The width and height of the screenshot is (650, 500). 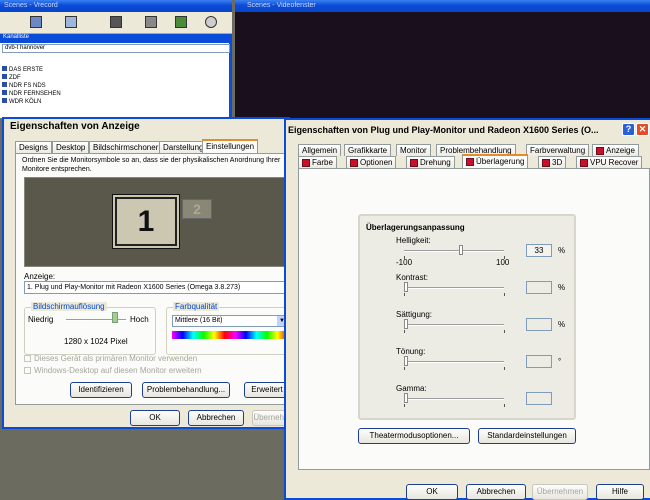 What do you see at coordinates (560, 492) in the screenshot?
I see `pnp-apply-button: Übernehmen` at bounding box center [560, 492].